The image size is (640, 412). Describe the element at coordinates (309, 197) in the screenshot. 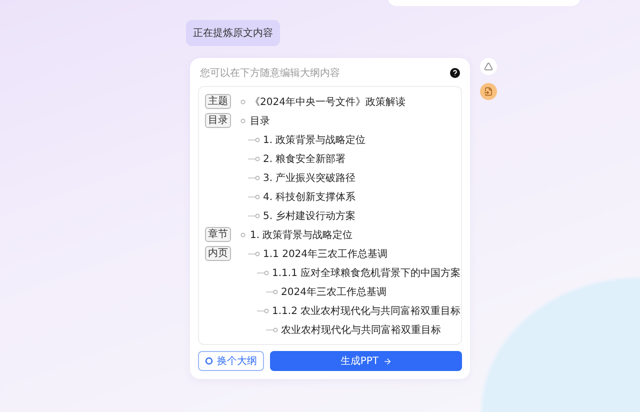

I see `outline-item: 4. 科技创新支撑体系` at that location.